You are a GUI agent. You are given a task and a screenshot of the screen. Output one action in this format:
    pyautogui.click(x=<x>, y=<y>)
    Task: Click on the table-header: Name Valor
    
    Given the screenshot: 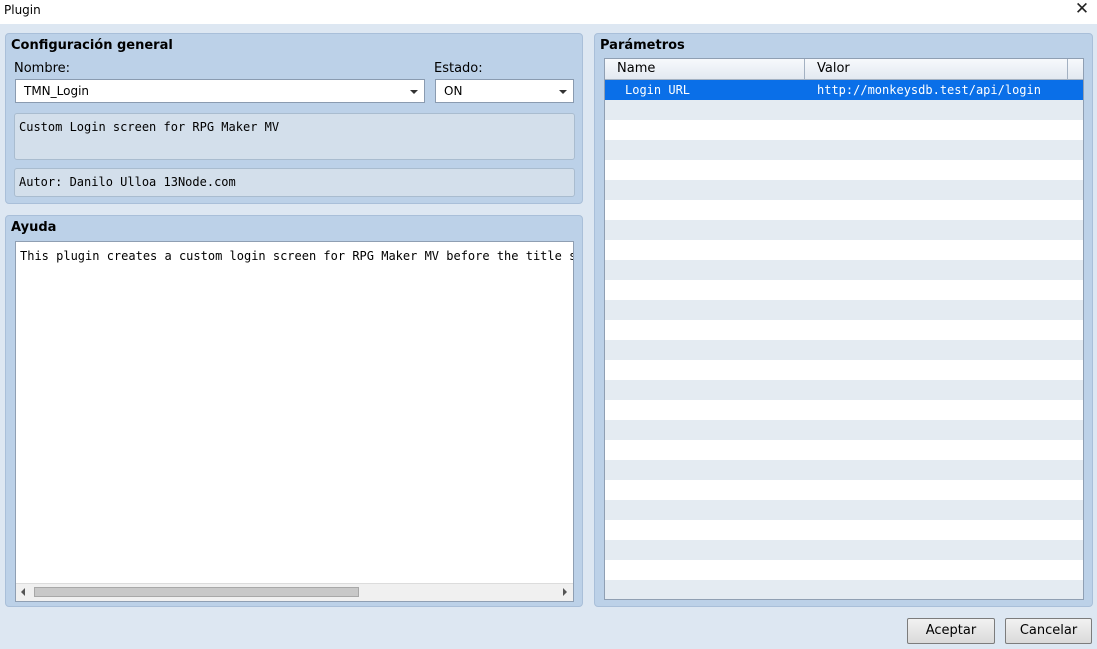 What is the action you would take?
    pyautogui.click(x=844, y=69)
    